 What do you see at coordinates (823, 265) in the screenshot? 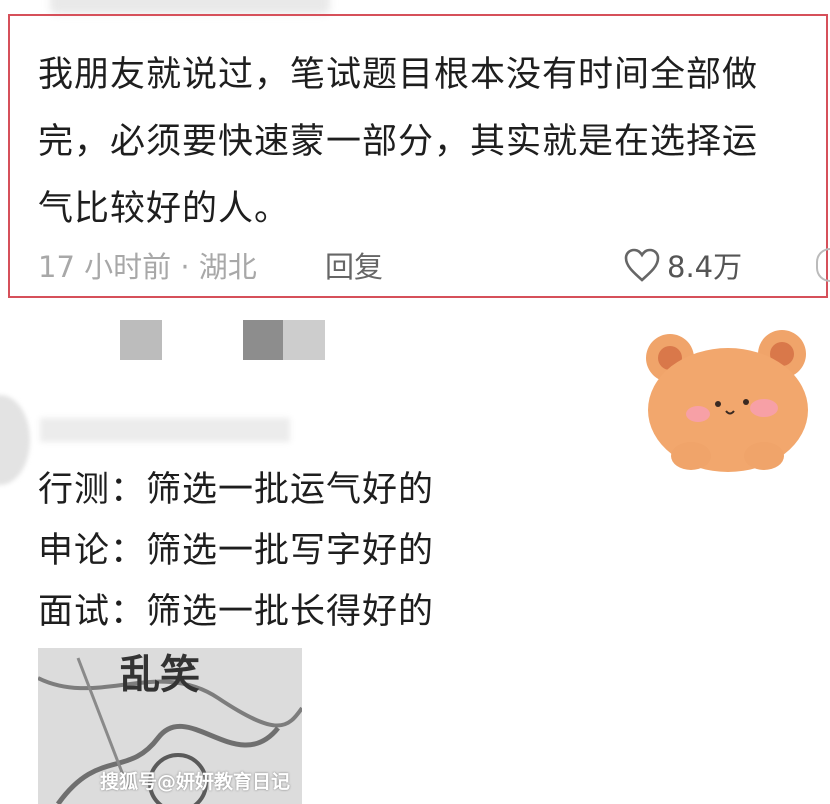
I see `more-icon` at bounding box center [823, 265].